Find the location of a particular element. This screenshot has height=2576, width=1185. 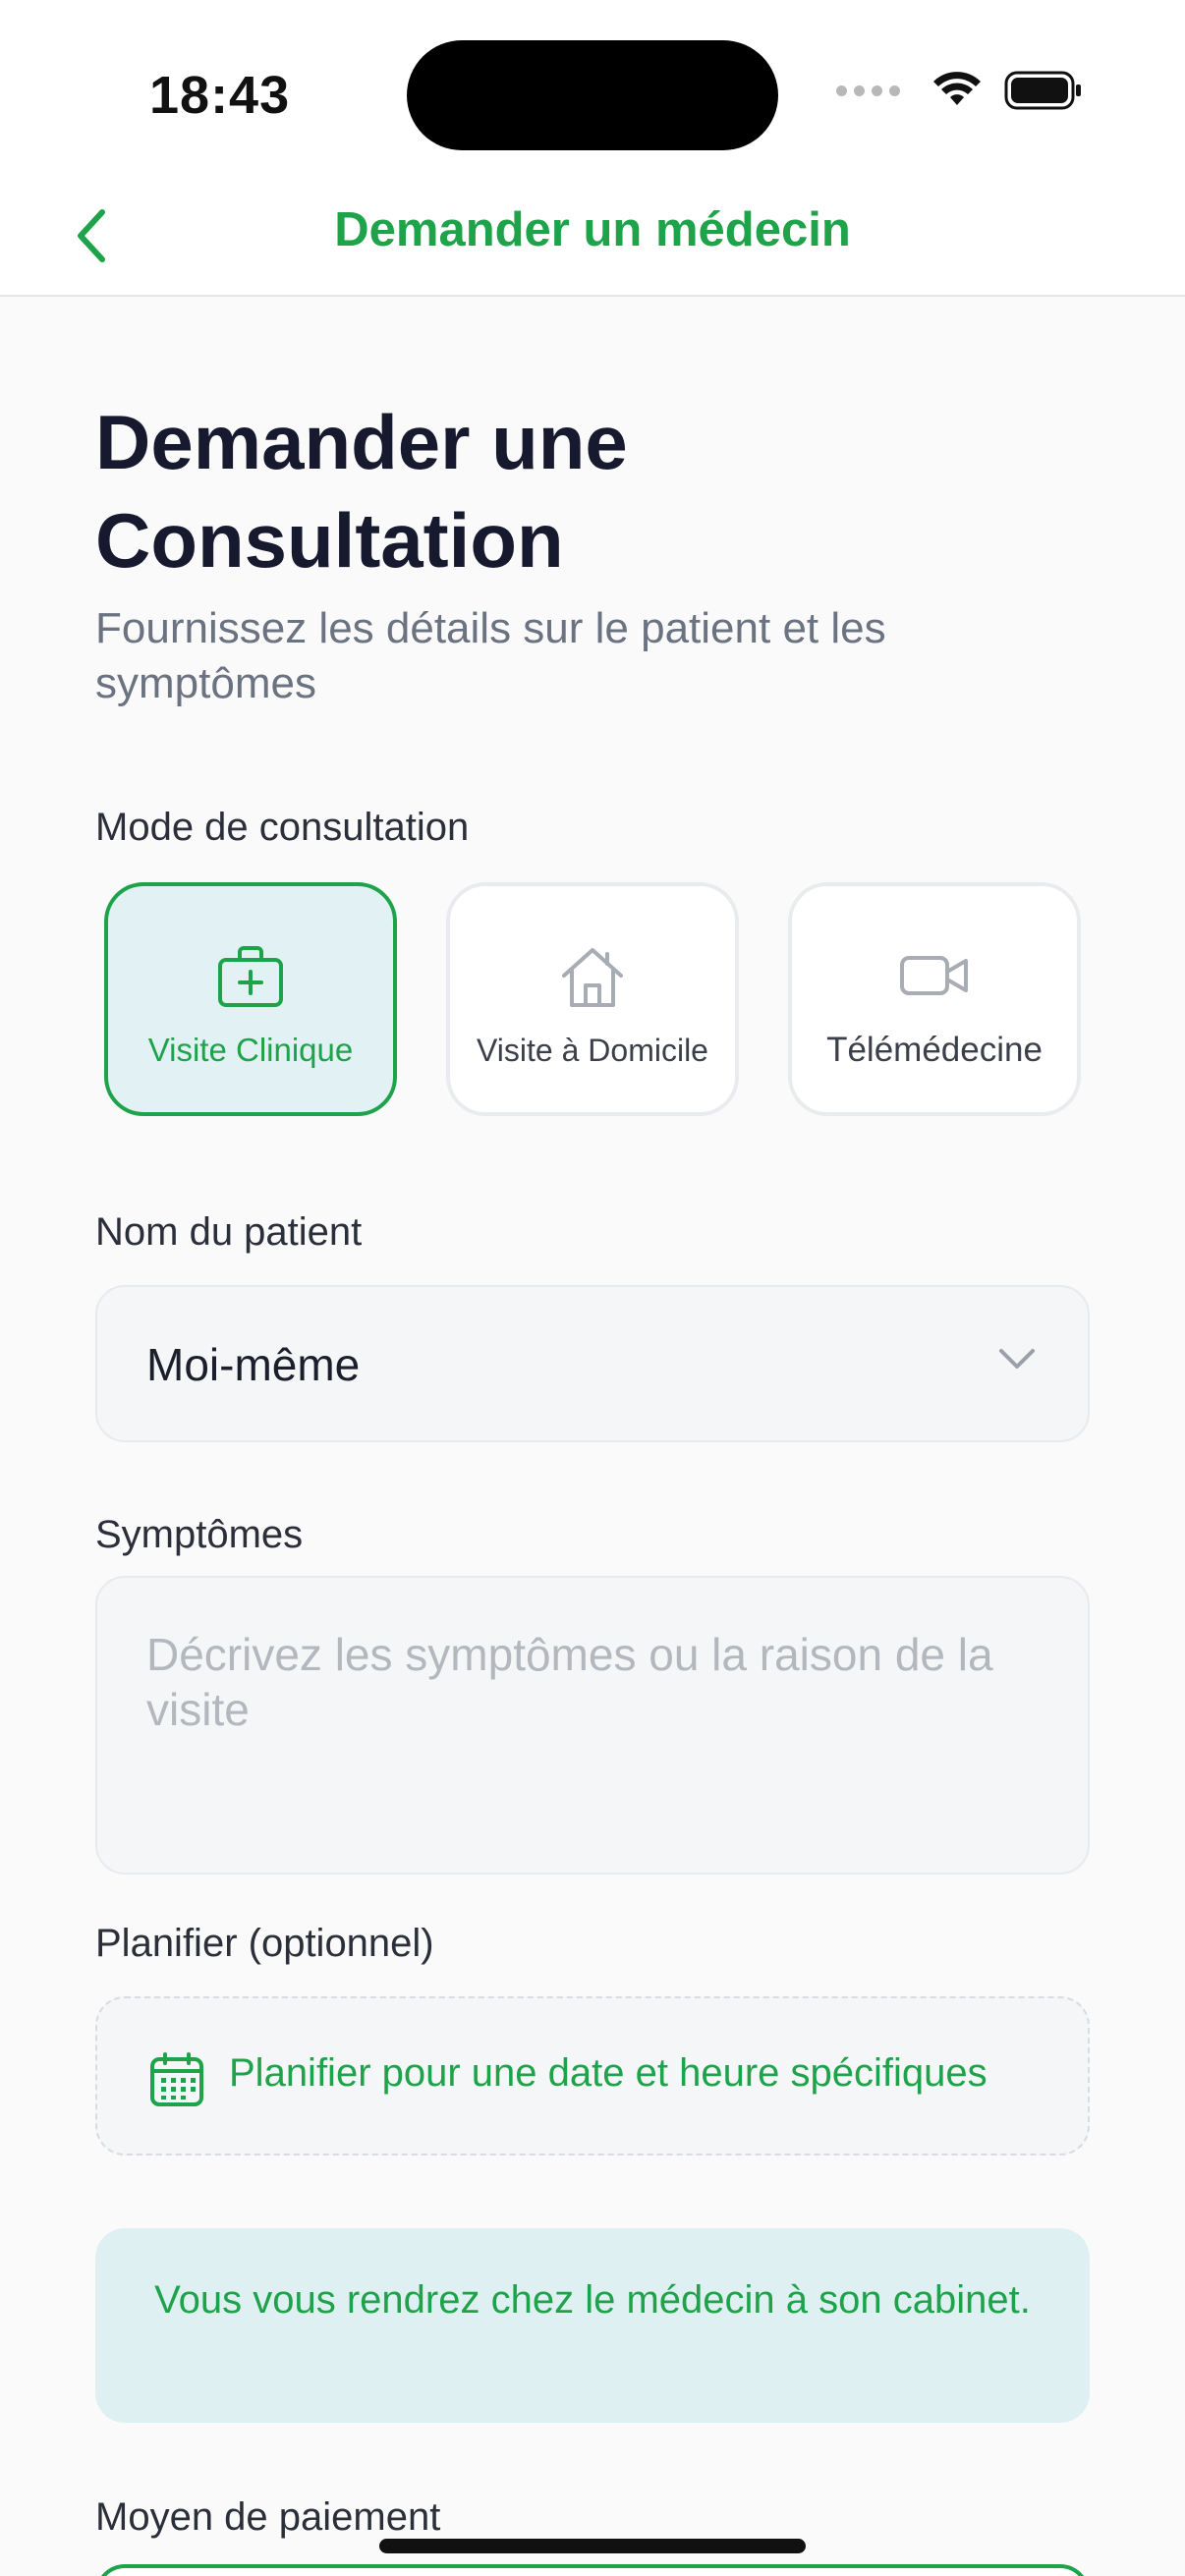

dynamic-island is located at coordinates (592, 95).